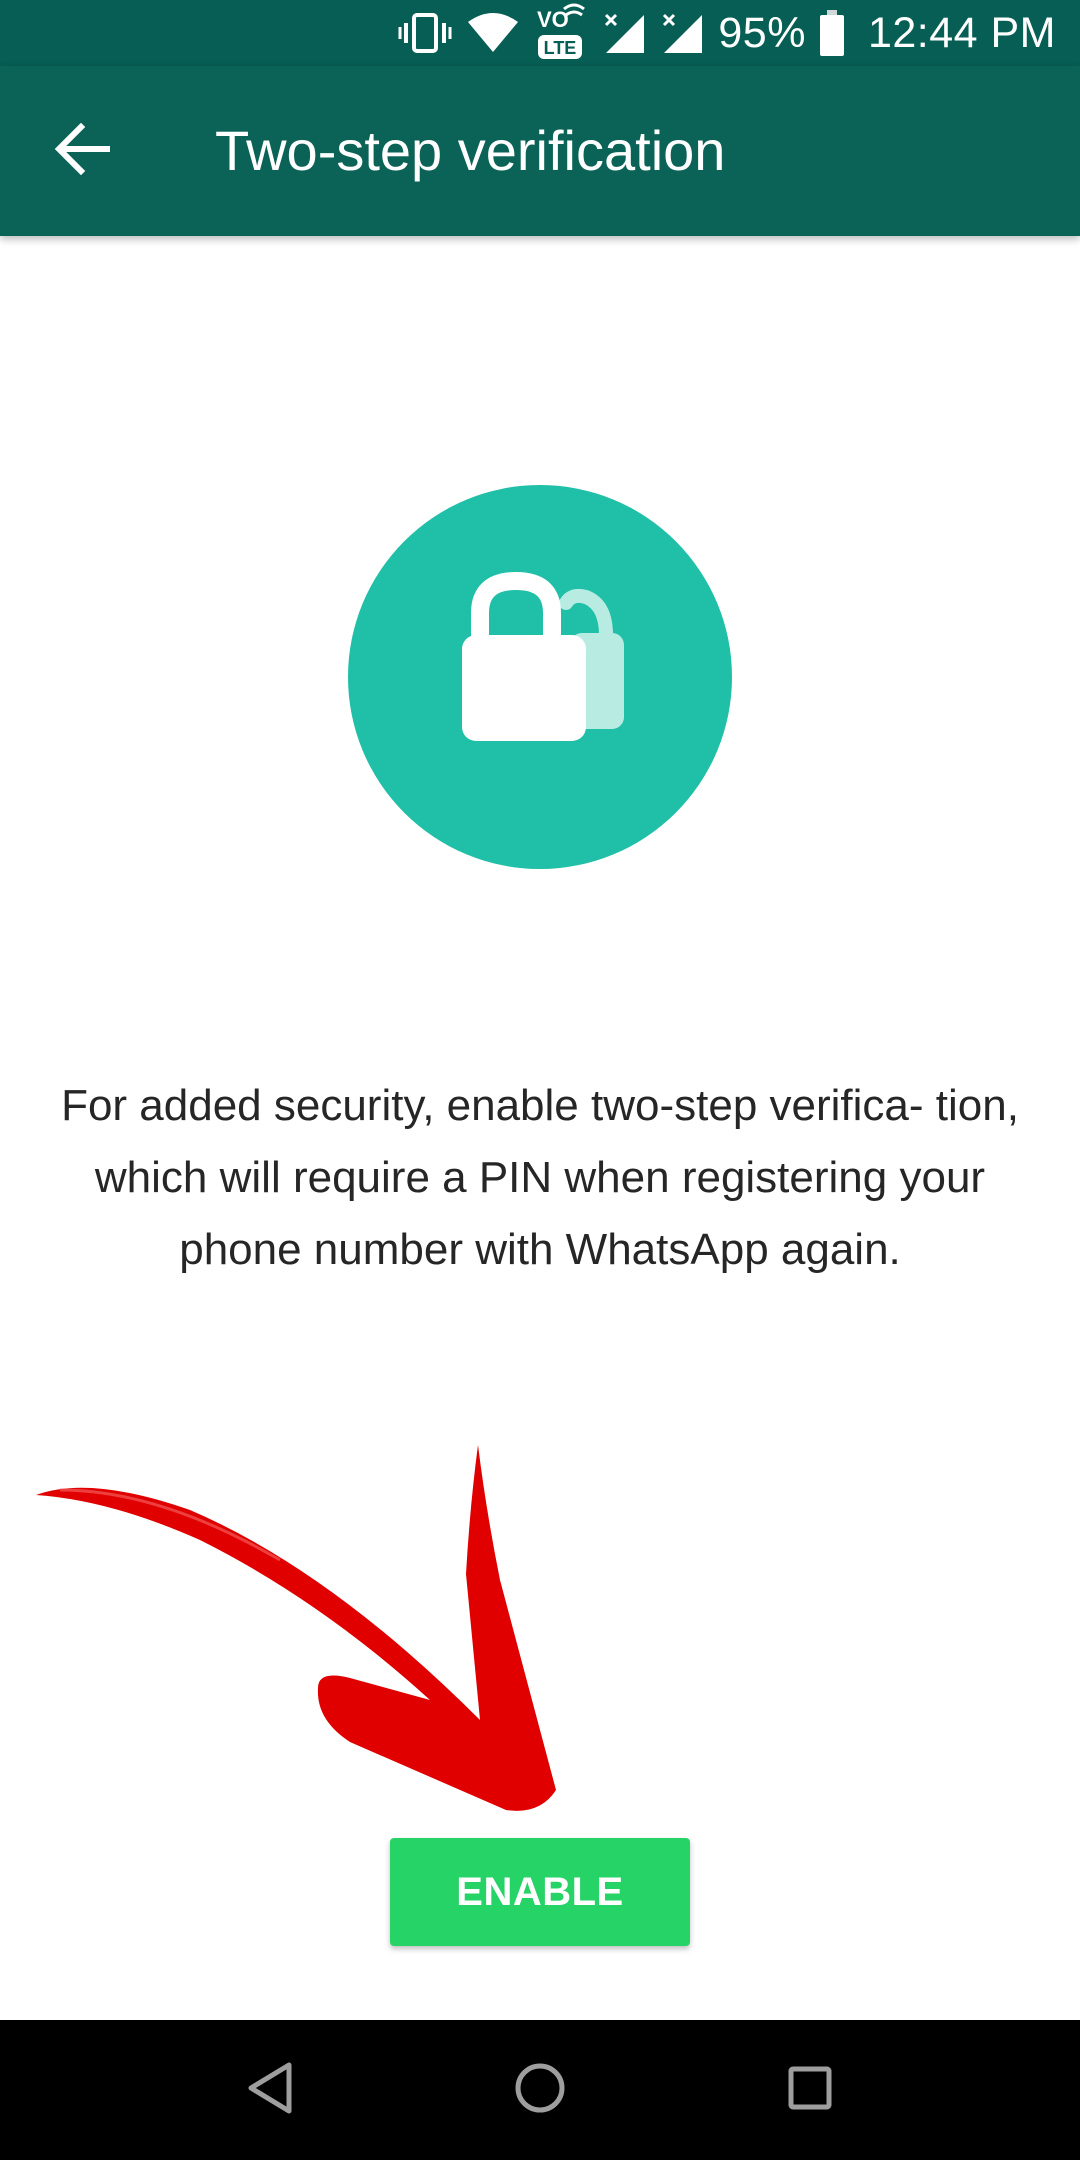 This screenshot has width=1080, height=2160. Describe the element at coordinates (470, 150) in the screenshot. I see `page-title: Two-step verification` at that location.